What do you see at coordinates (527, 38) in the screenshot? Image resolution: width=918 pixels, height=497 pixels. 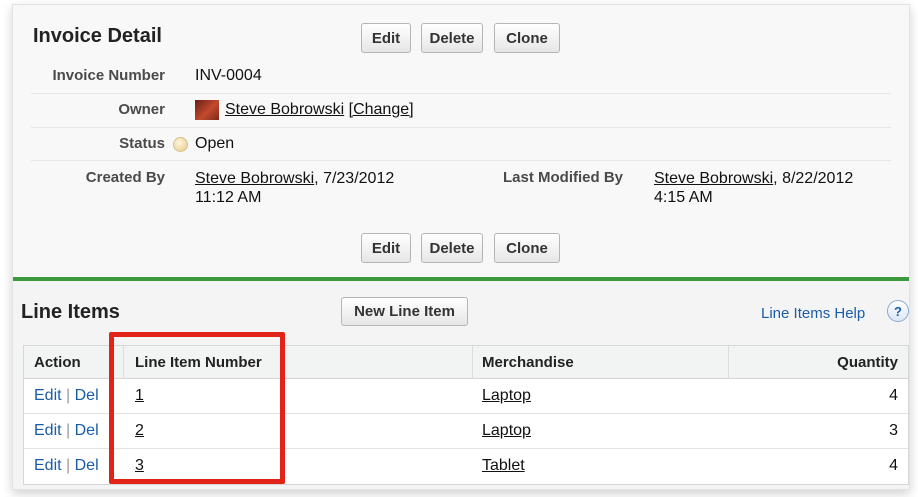 I see `clone-button: Clone` at bounding box center [527, 38].